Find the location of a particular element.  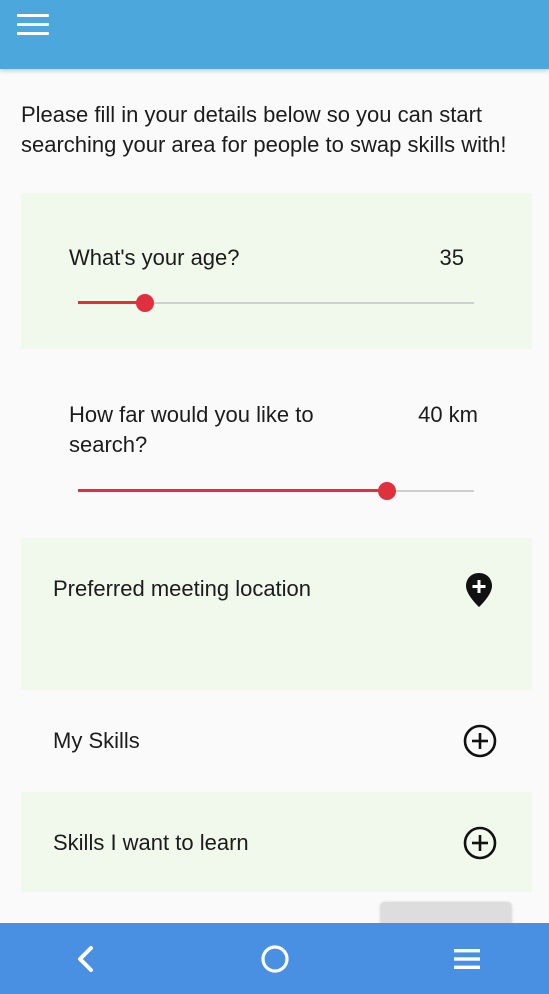

age-slider-thumb is located at coordinates (145, 303).